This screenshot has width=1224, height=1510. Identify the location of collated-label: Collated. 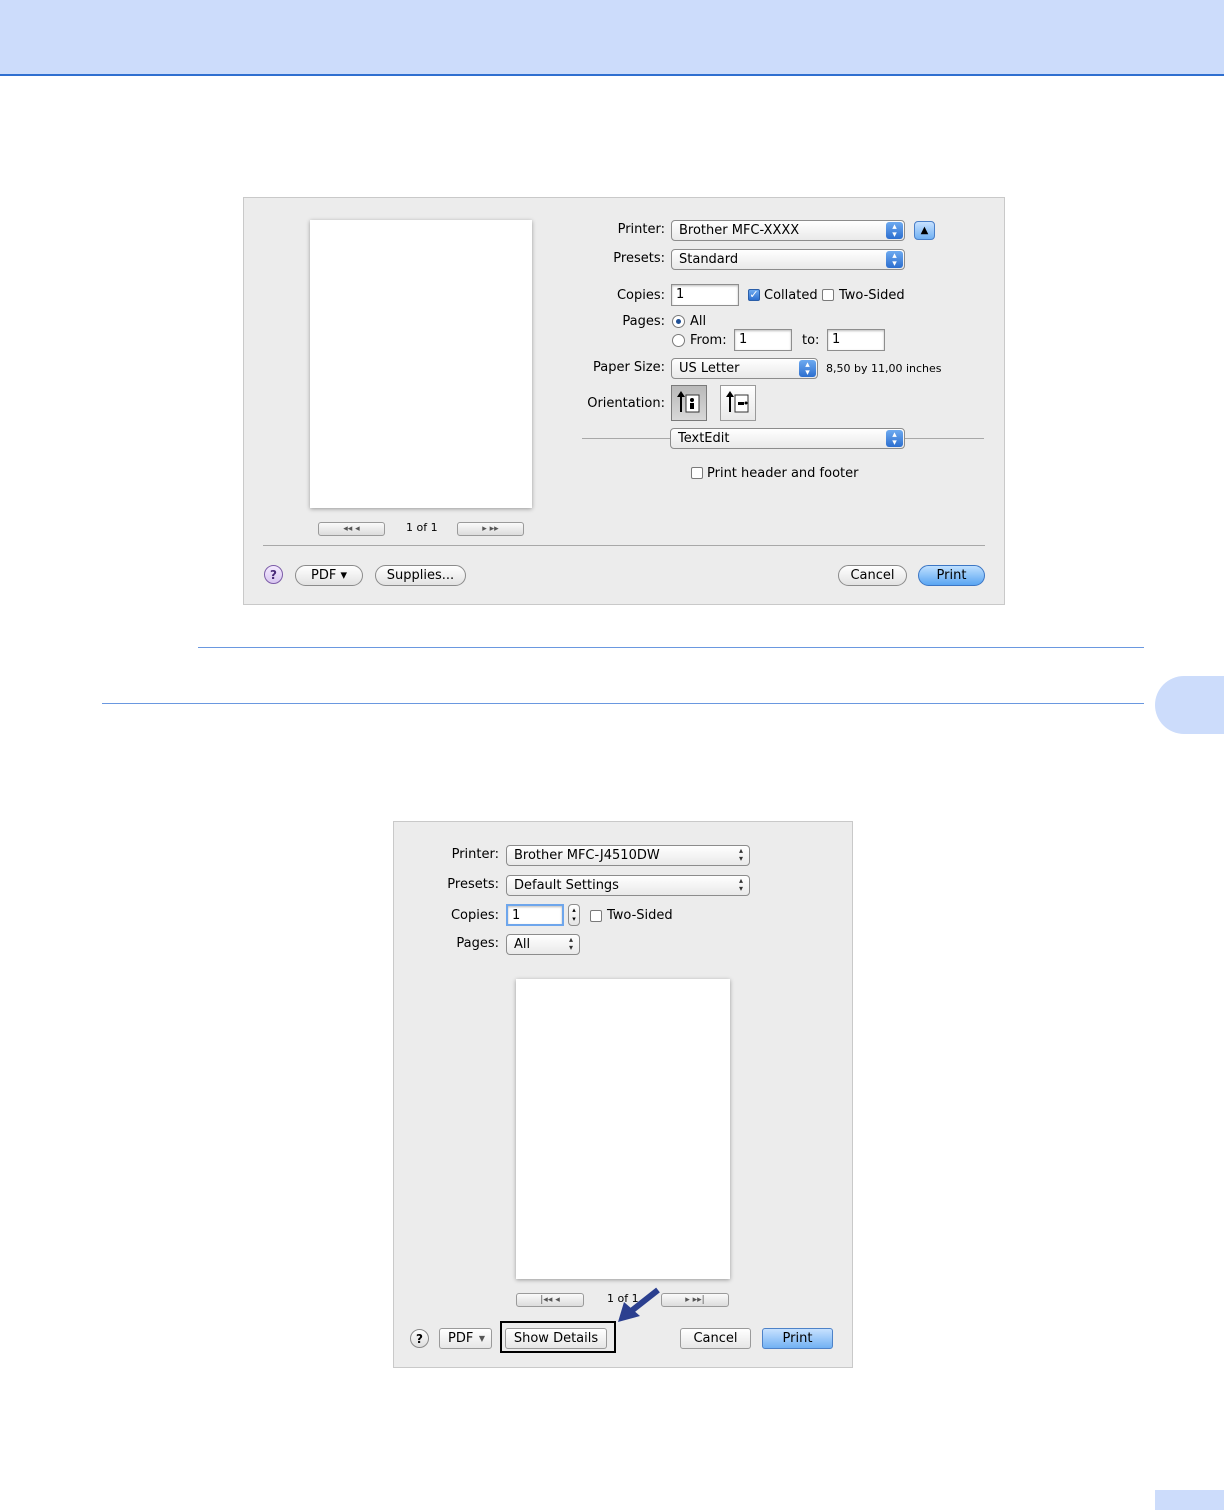
(791, 295).